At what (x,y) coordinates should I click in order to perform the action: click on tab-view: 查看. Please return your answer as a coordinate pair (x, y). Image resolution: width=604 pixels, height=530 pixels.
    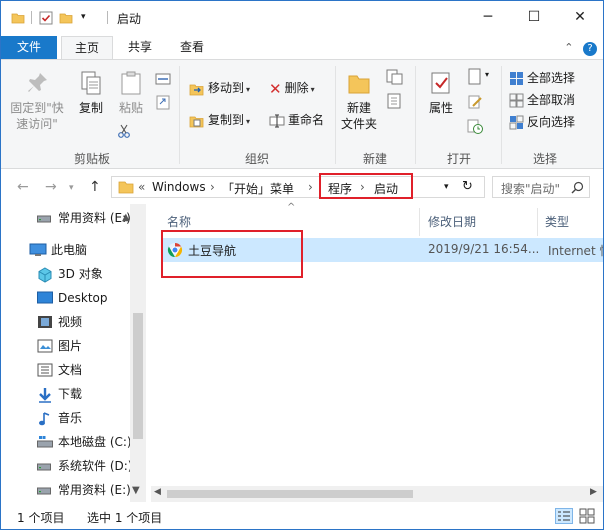
    Looking at the image, I should click on (192, 47).